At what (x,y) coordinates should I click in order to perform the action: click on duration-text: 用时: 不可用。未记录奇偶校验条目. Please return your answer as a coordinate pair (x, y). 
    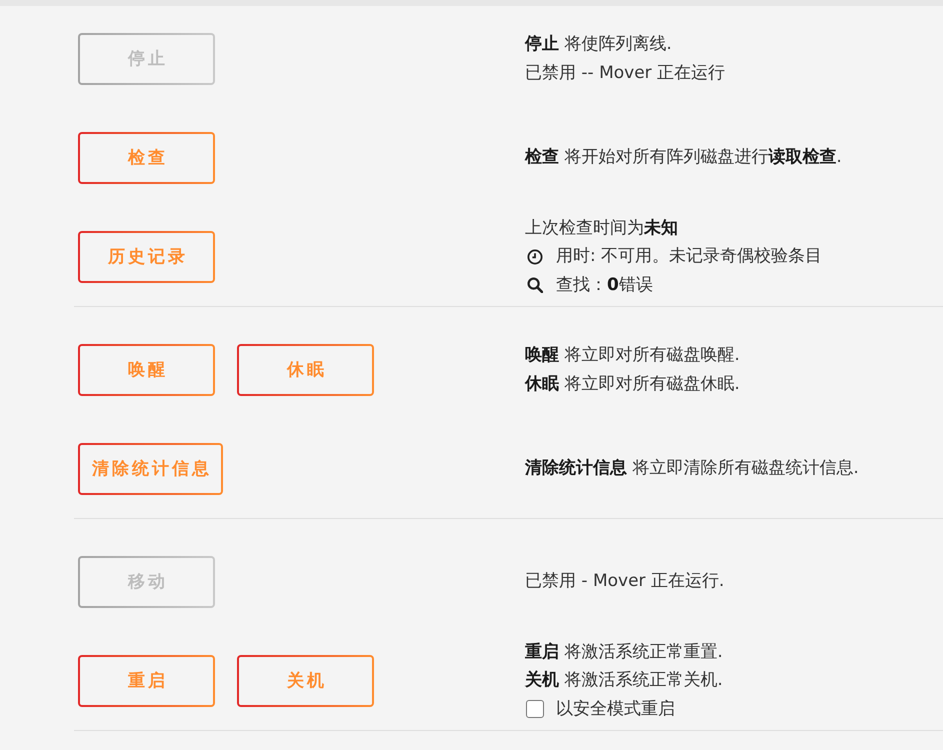
    Looking at the image, I should click on (689, 256).